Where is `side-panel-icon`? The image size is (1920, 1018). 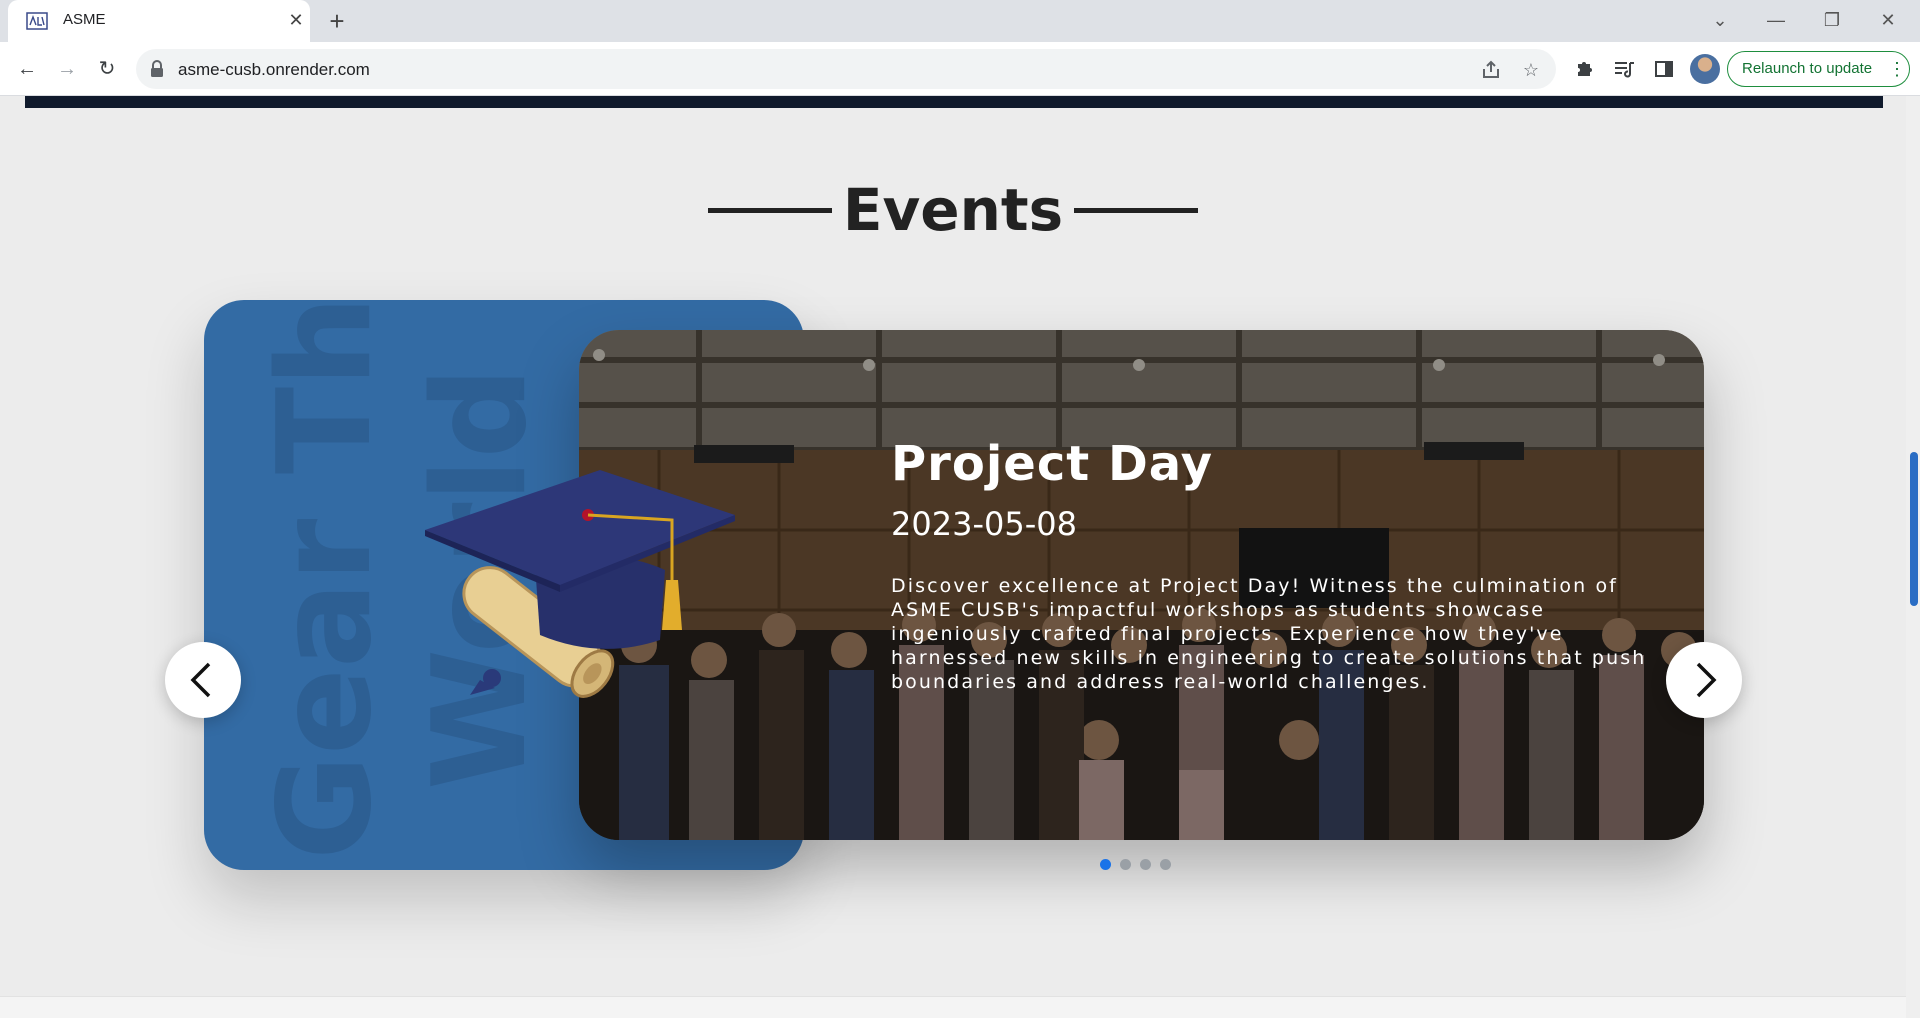 side-panel-icon is located at coordinates (1664, 69).